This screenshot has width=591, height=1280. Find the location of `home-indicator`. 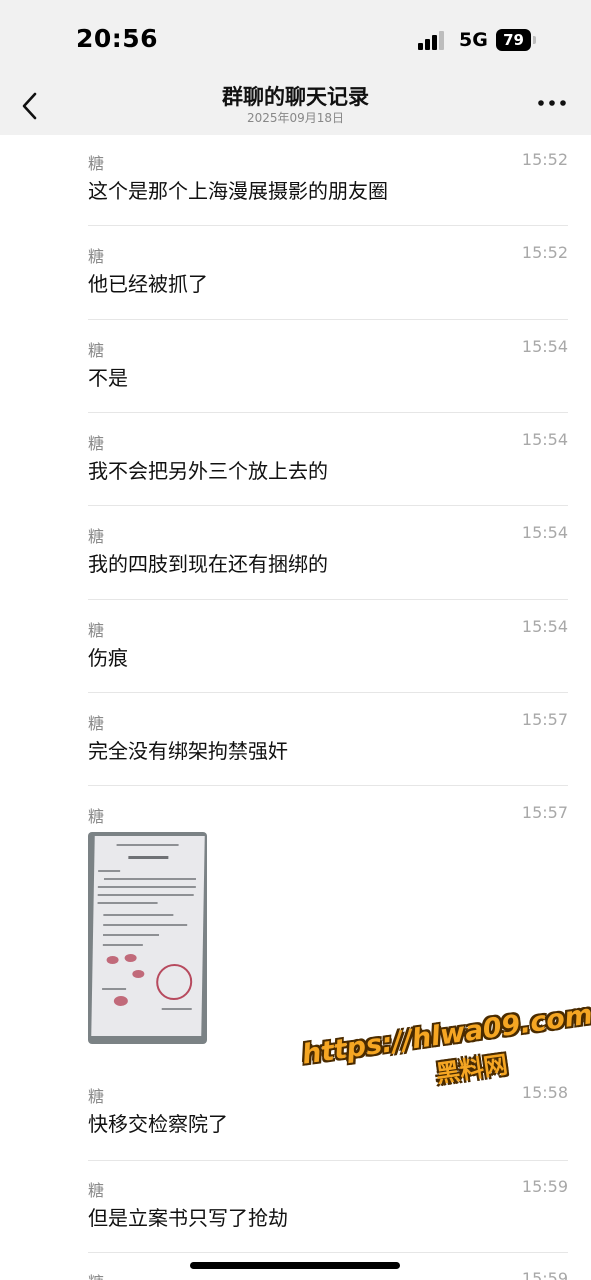

home-indicator is located at coordinates (295, 1265).